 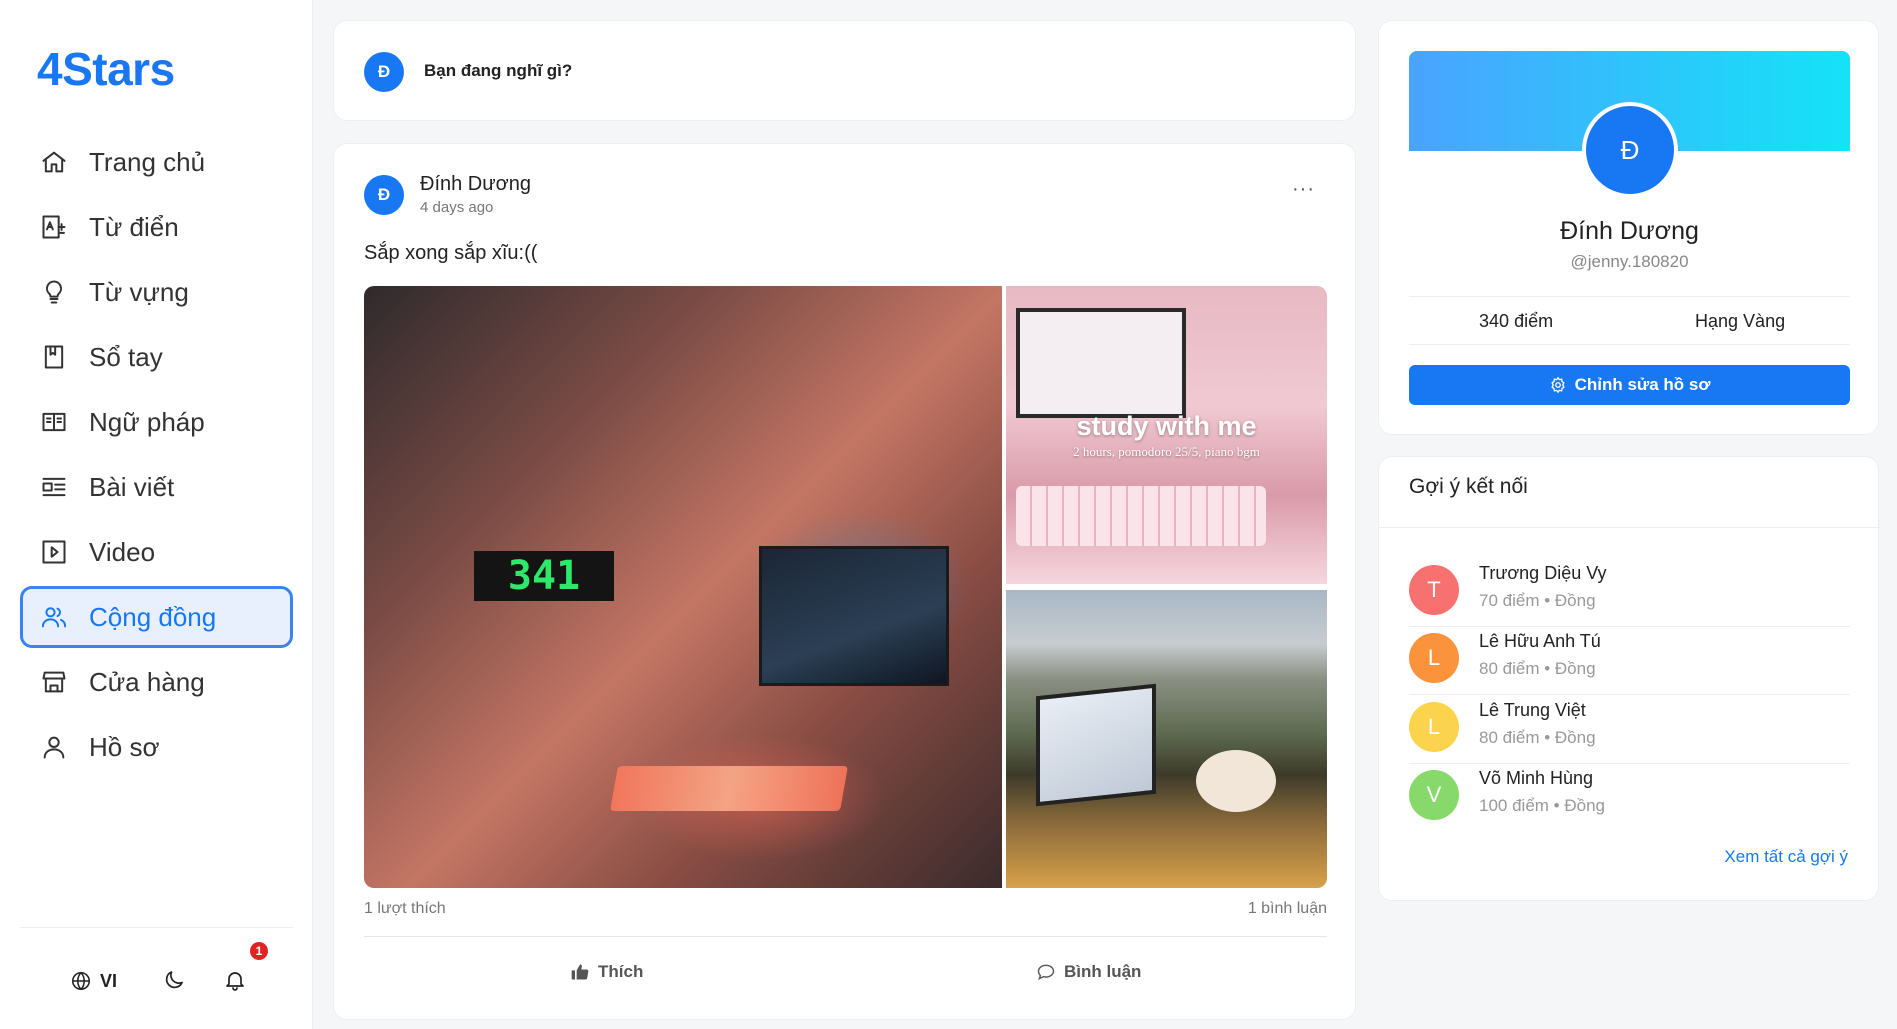 I want to click on see-all-suggestions-link: Xem tất cả gợi ý, so click(x=1786, y=857).